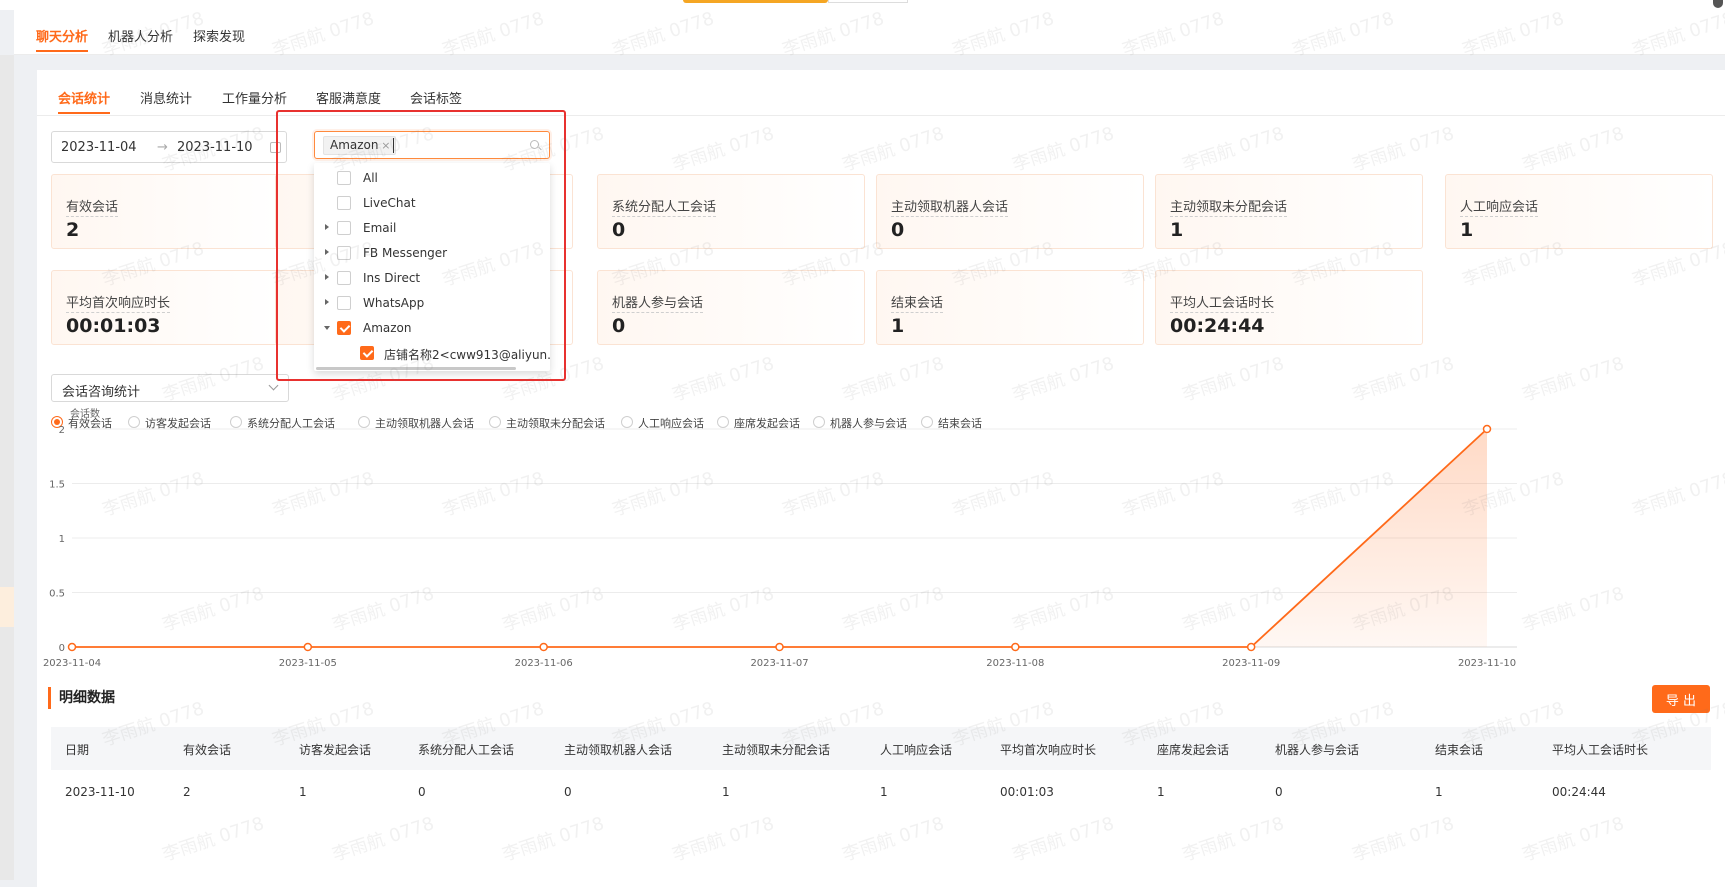 This screenshot has width=1725, height=887. Describe the element at coordinates (432, 303) in the screenshot. I see `channel-option: WhatsApp` at that location.